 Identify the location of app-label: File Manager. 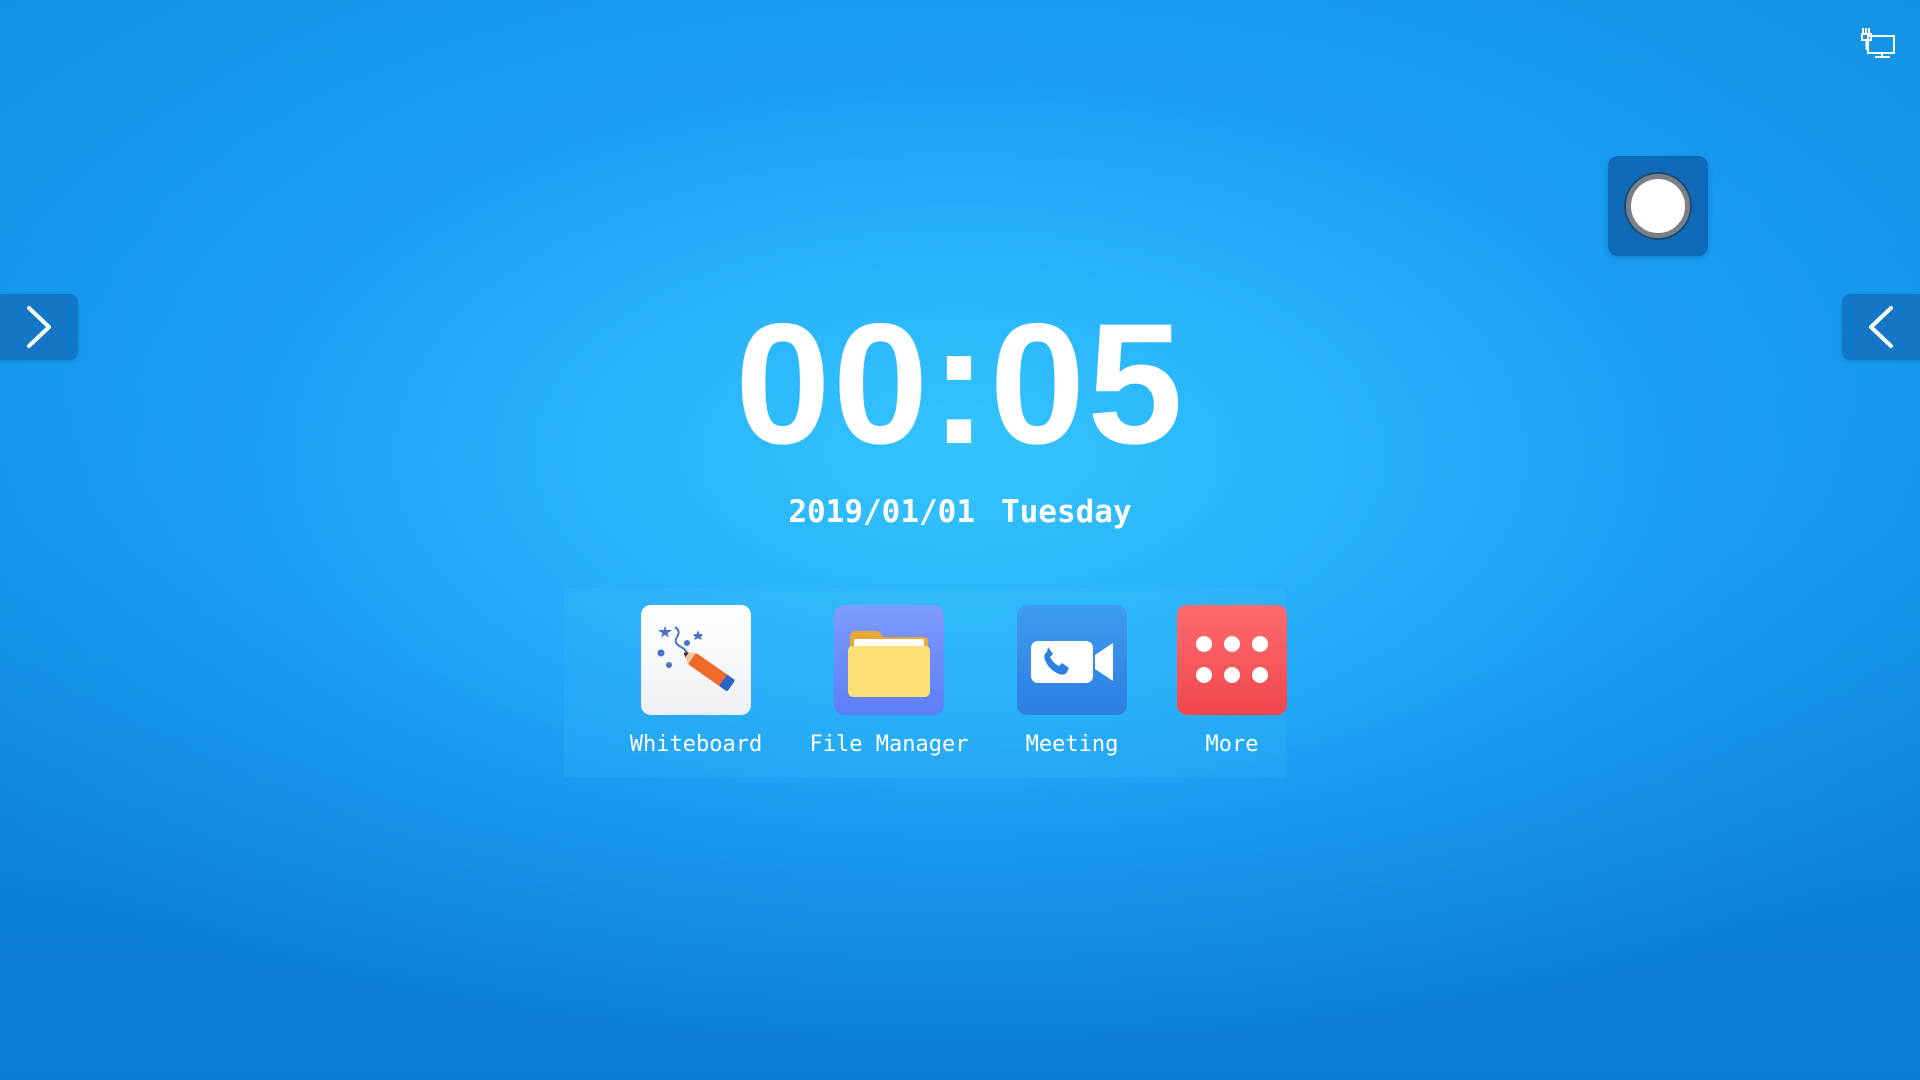
(889, 744).